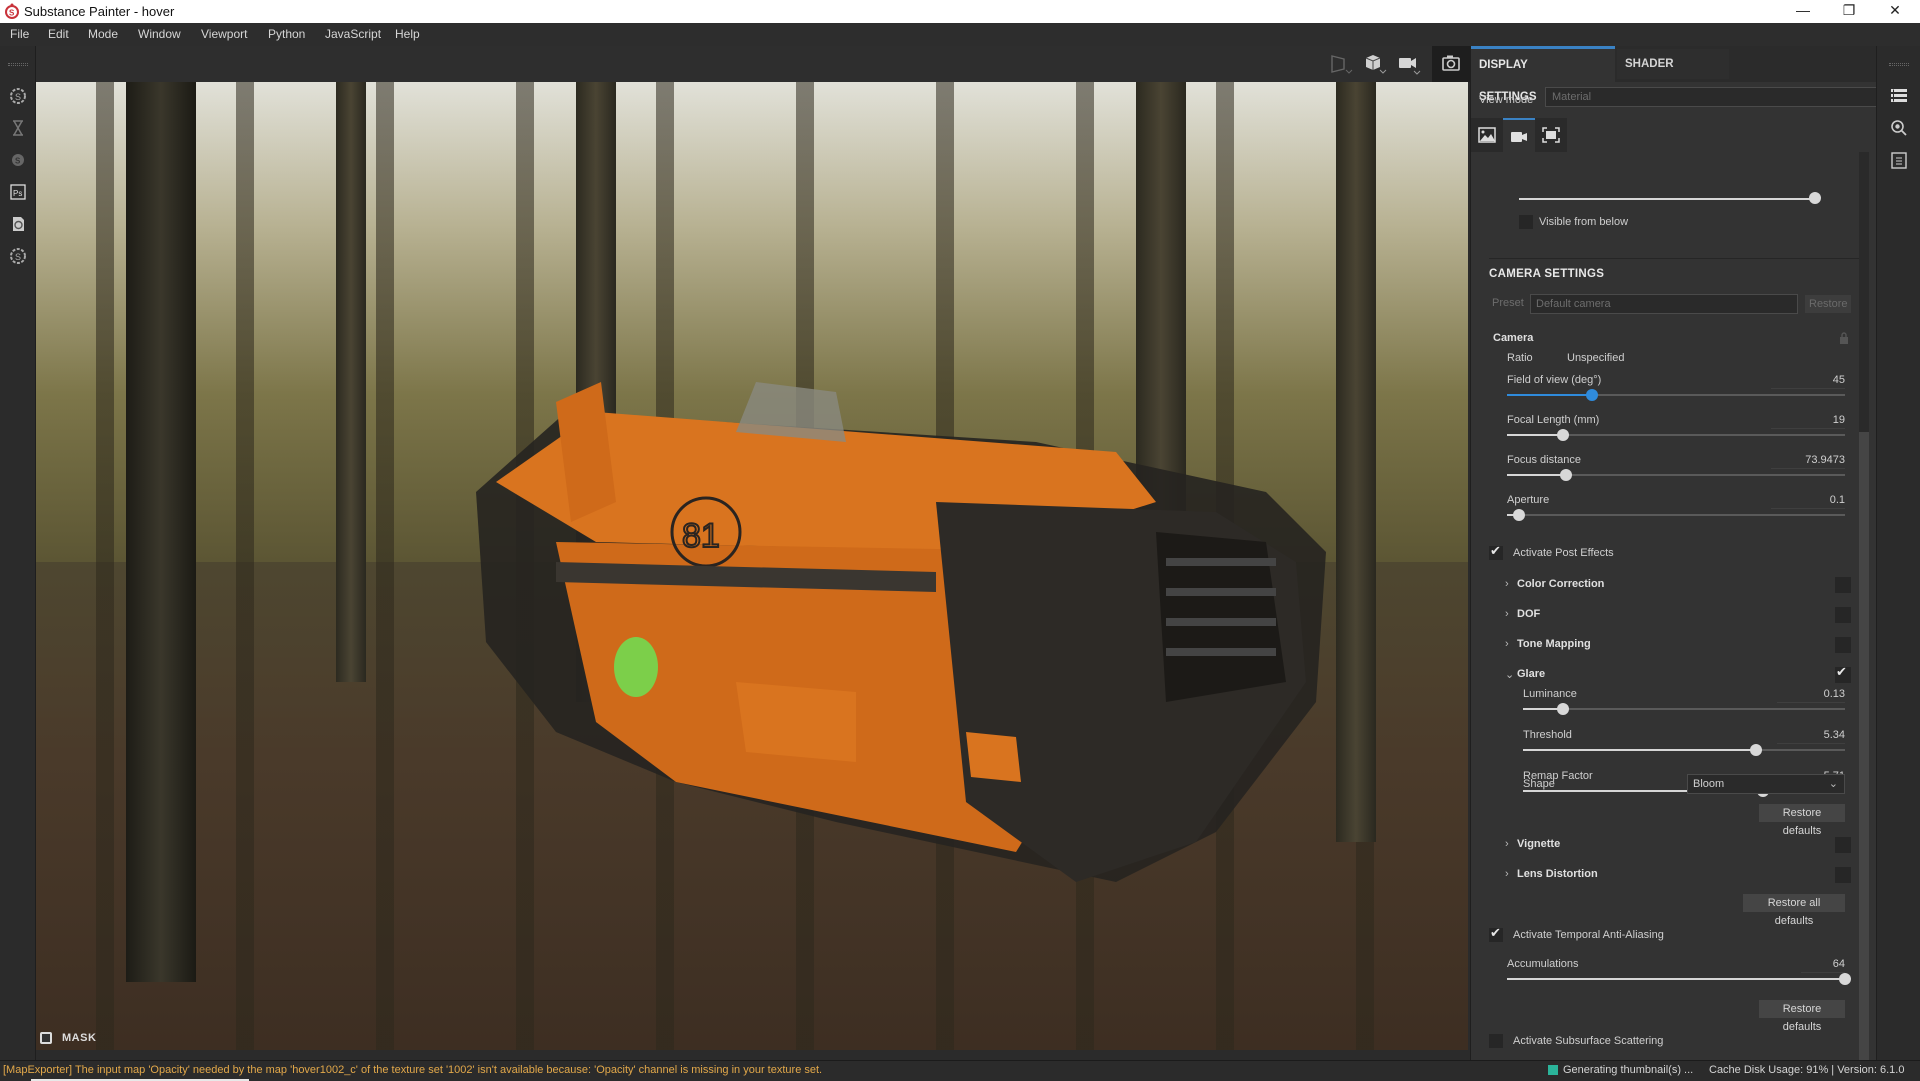  What do you see at coordinates (1557, 874) in the screenshot?
I see `effect-group-label: Lens Distortion` at bounding box center [1557, 874].